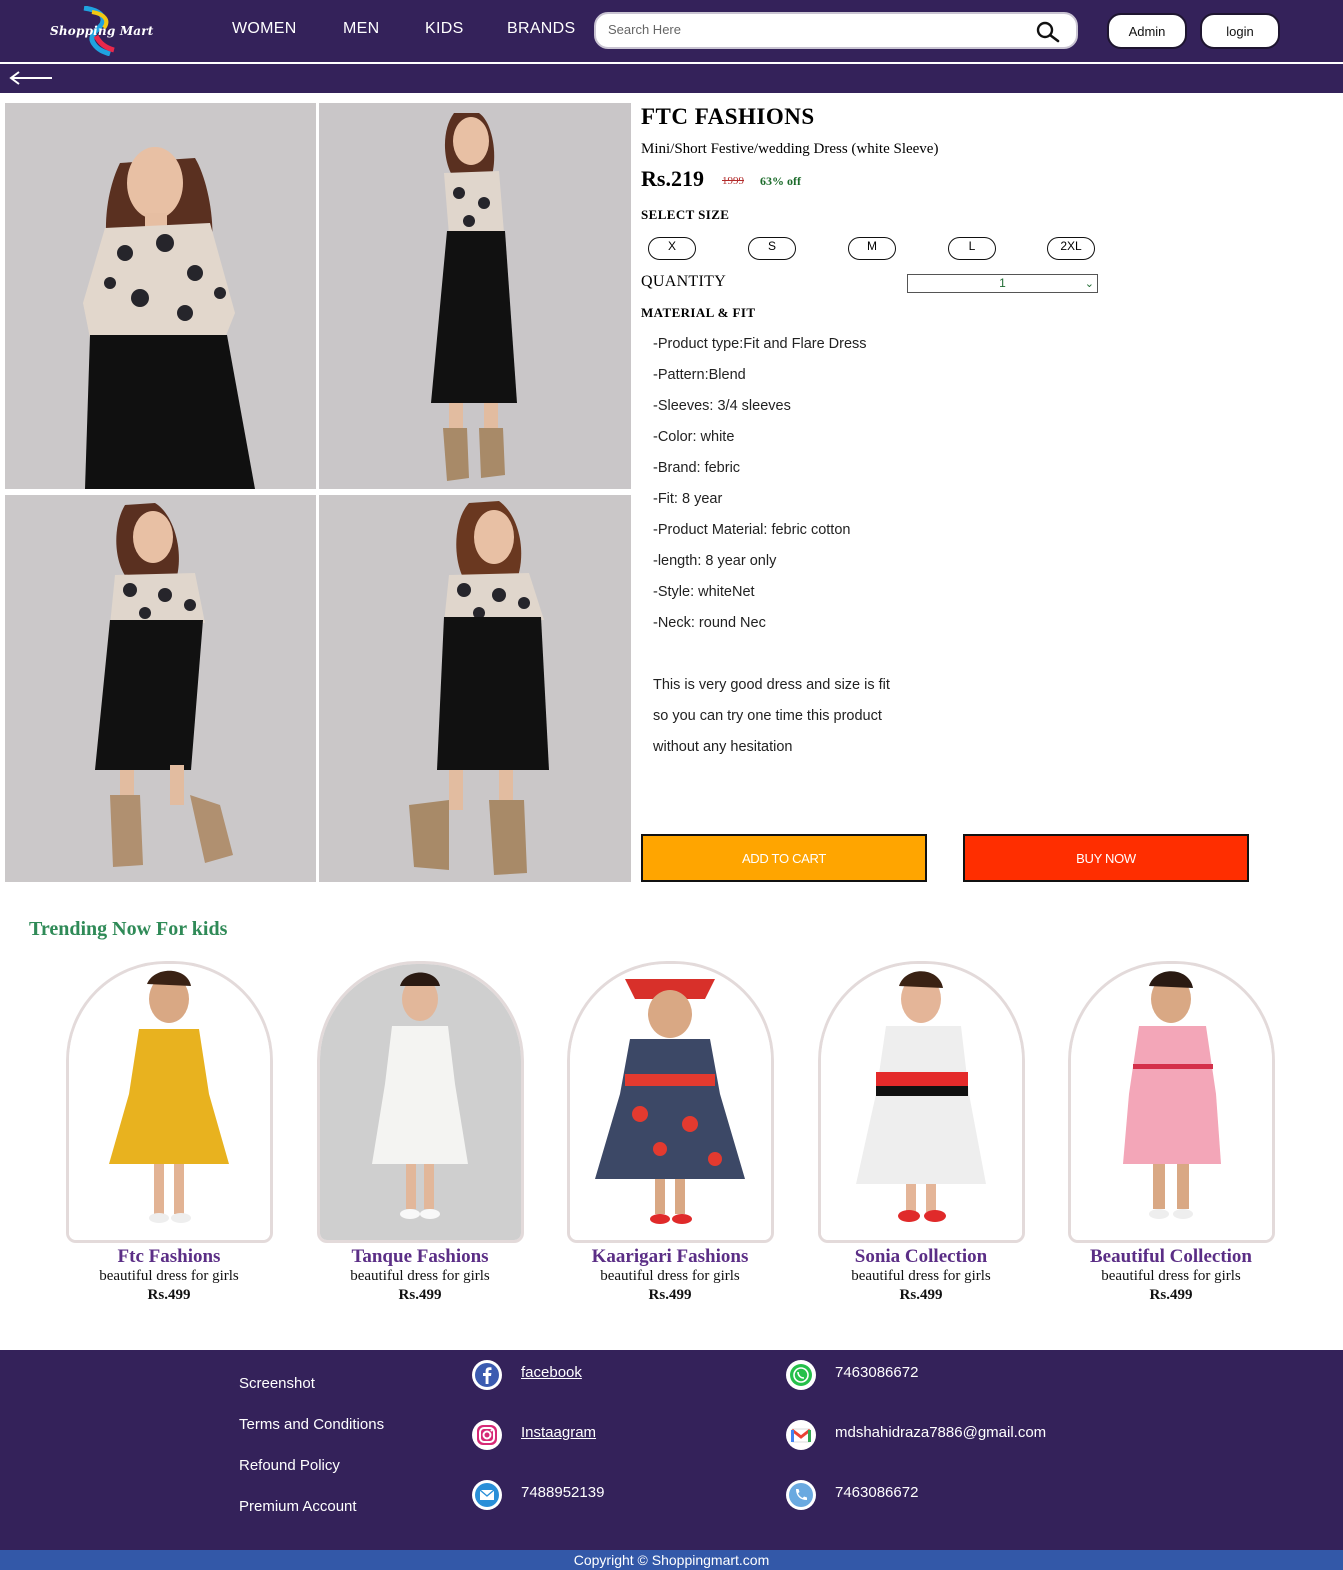 The width and height of the screenshot is (1343, 1570). I want to click on product-price: Rs.219, so click(672, 178).